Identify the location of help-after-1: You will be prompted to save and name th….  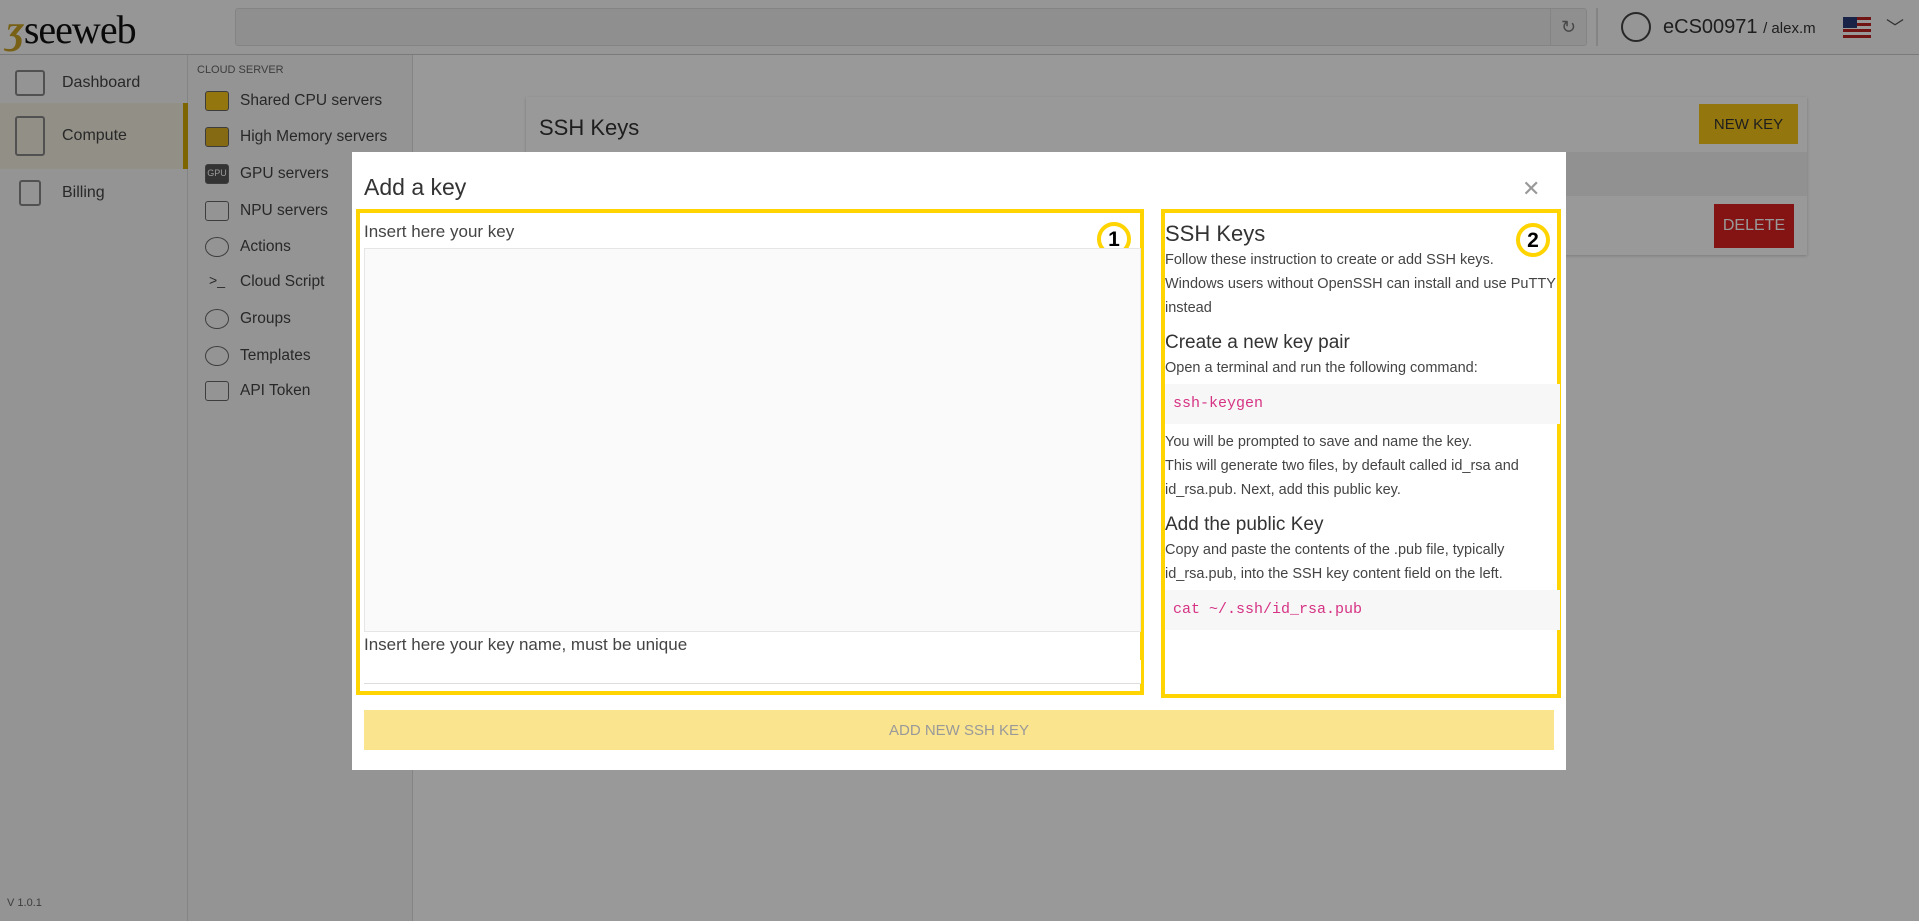
(1319, 442).